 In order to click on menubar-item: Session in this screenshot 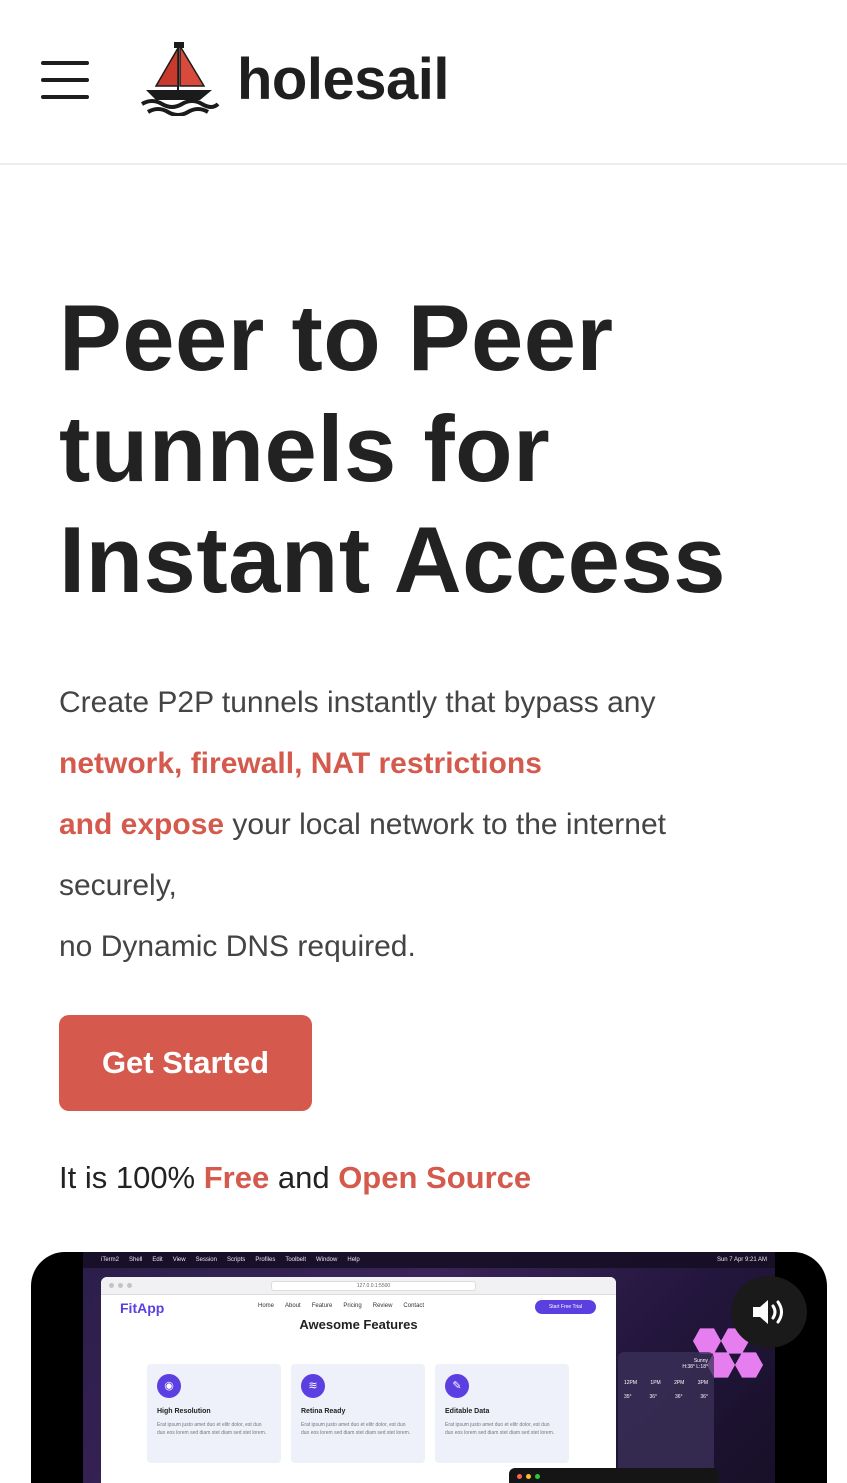, I will do `click(206, 1260)`.